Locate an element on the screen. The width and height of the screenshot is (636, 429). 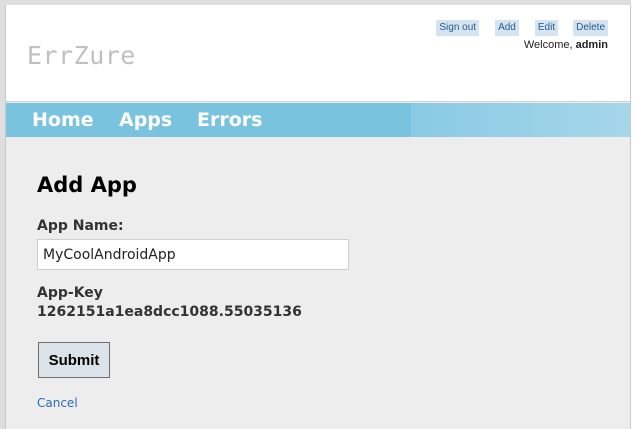
app-key-value: 1262151a1ea8dcc1088.55035136 is located at coordinates (169, 312).